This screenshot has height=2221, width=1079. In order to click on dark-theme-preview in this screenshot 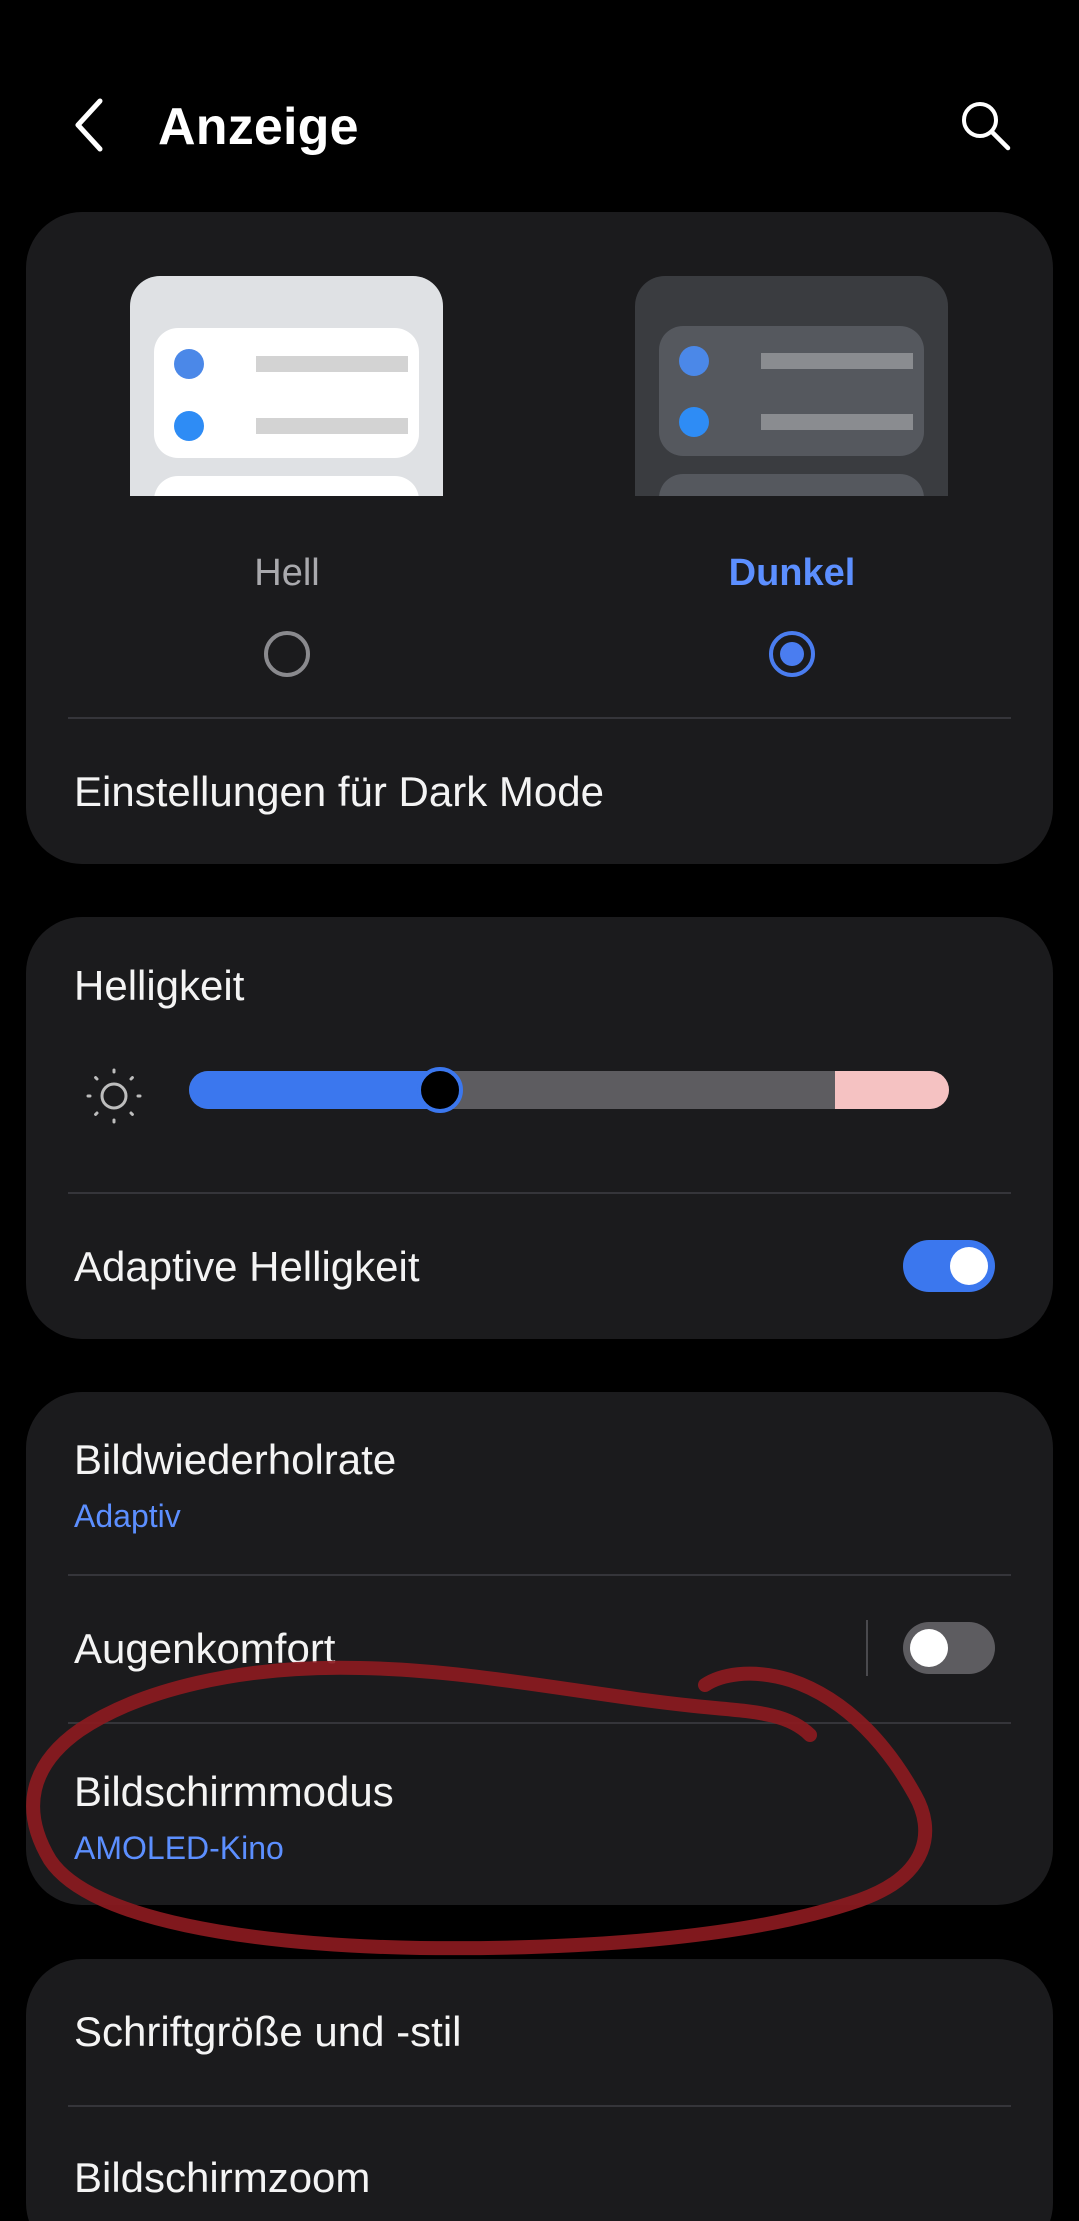, I will do `click(791, 386)`.